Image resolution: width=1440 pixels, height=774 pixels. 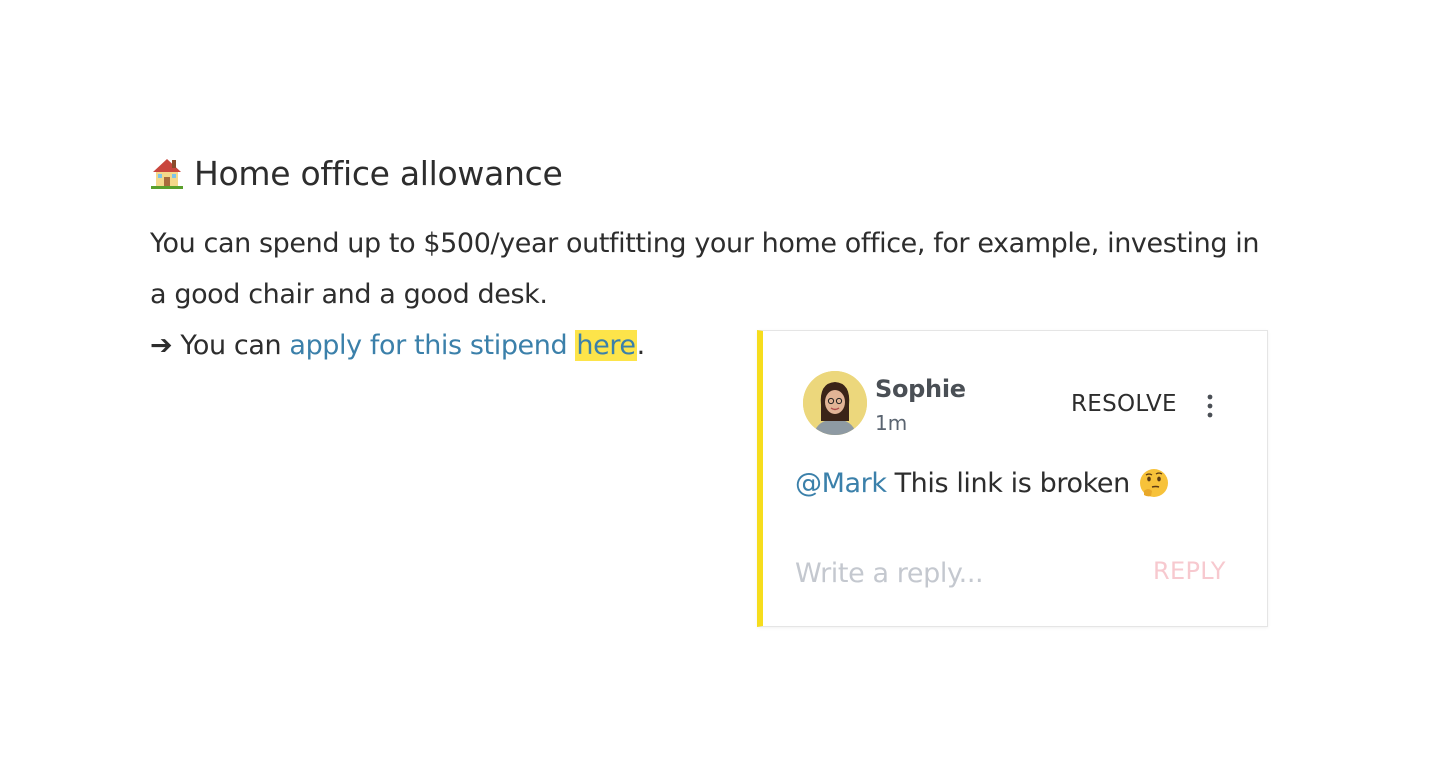 What do you see at coordinates (1124, 404) in the screenshot?
I see `resolve-button: RESOLVE` at bounding box center [1124, 404].